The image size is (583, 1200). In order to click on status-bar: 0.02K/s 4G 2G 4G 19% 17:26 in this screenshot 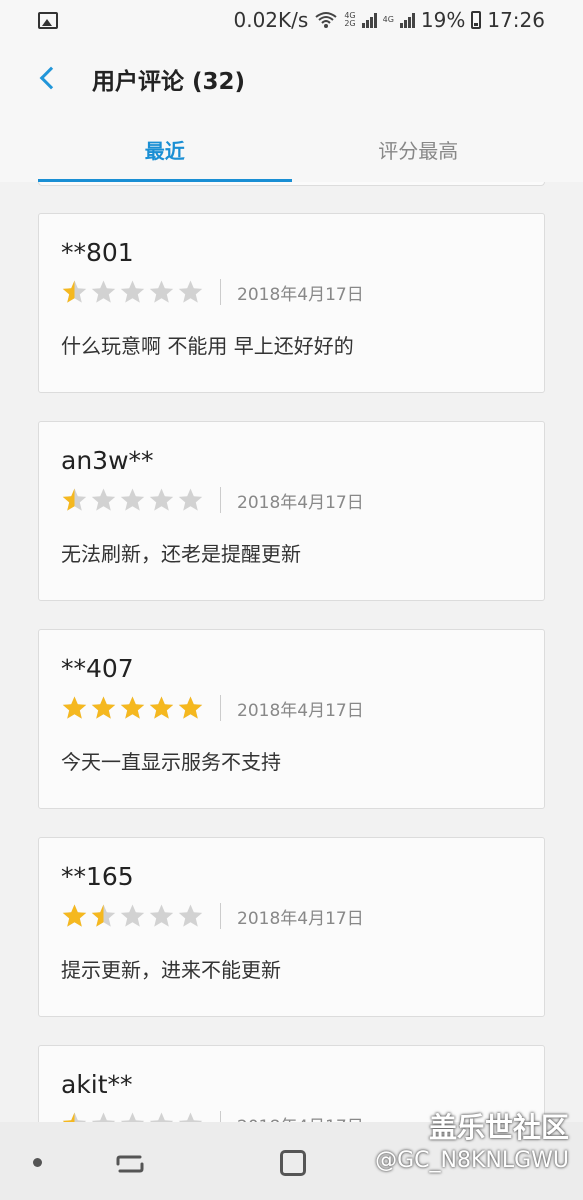, I will do `click(291, 20)`.